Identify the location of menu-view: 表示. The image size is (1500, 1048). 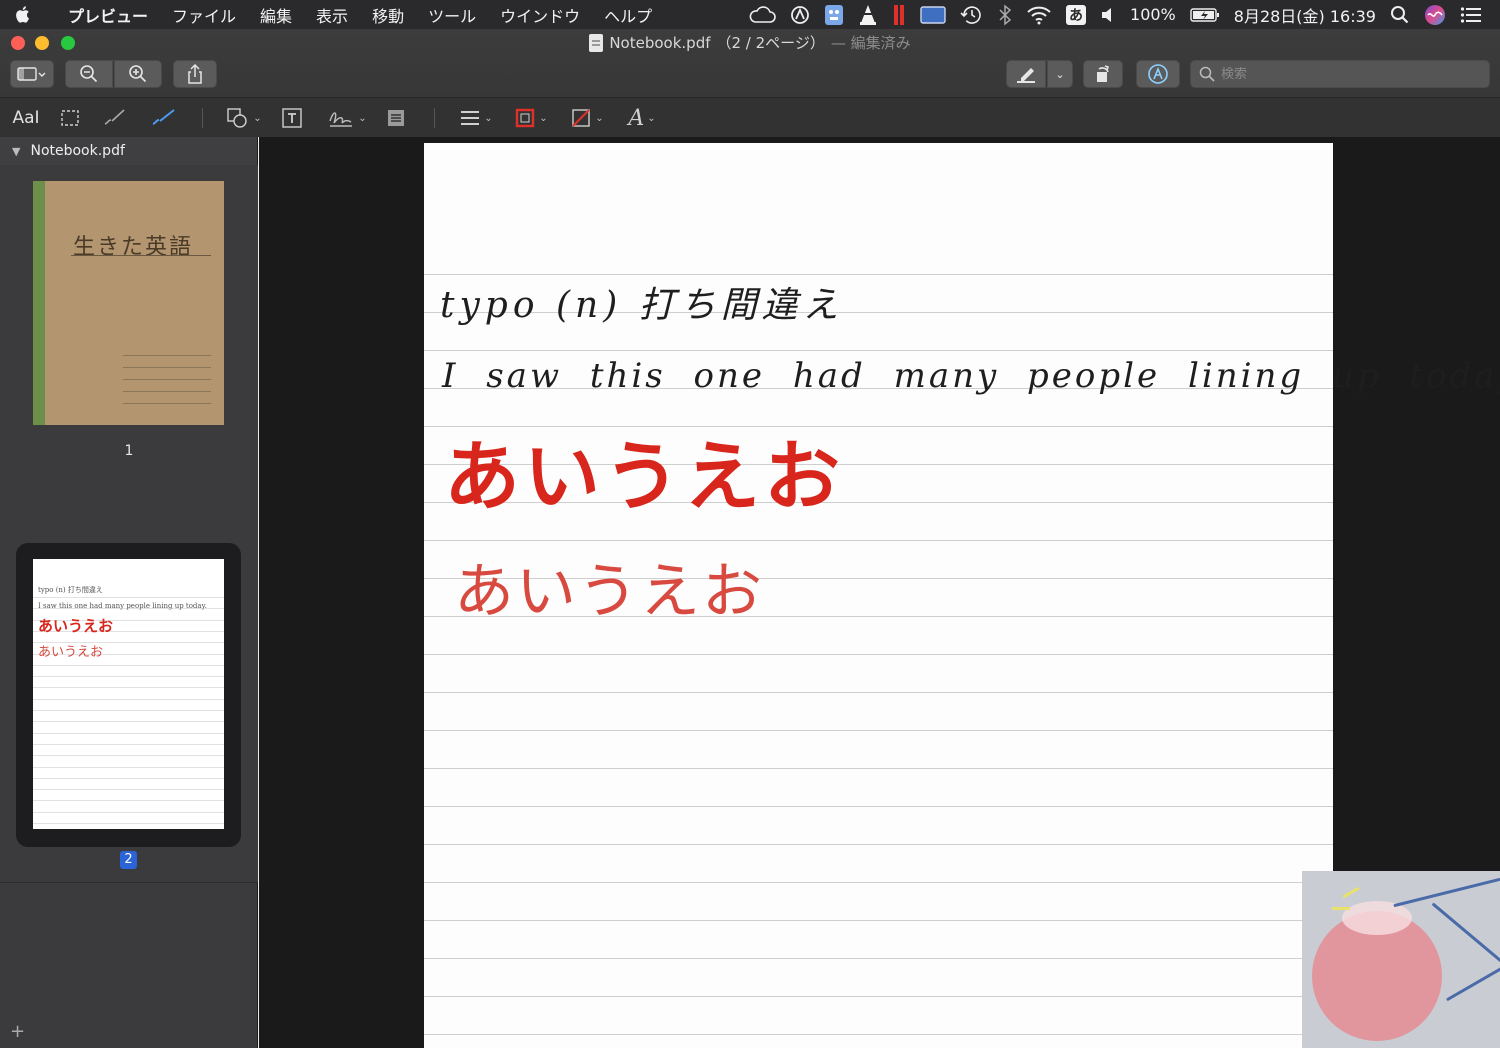
(332, 15).